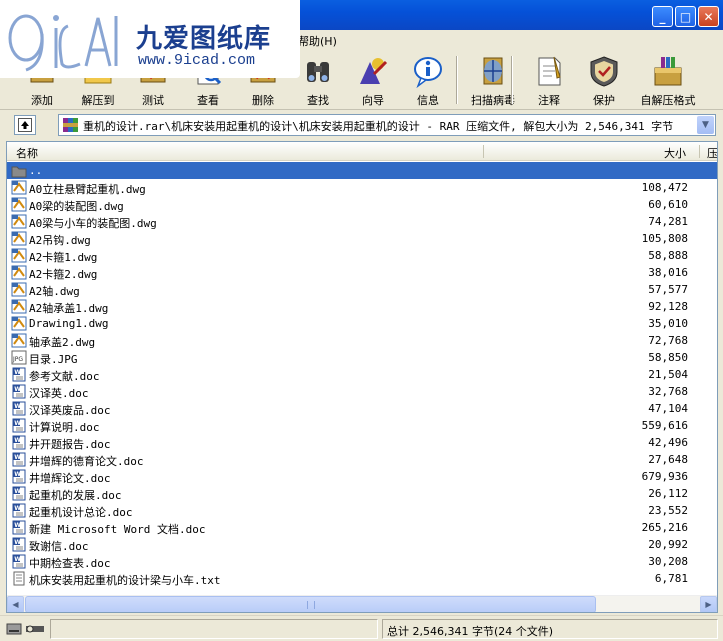 Image resolution: width=723 pixels, height=641 pixels. I want to click on wizard-button: 向导, so click(373, 80).